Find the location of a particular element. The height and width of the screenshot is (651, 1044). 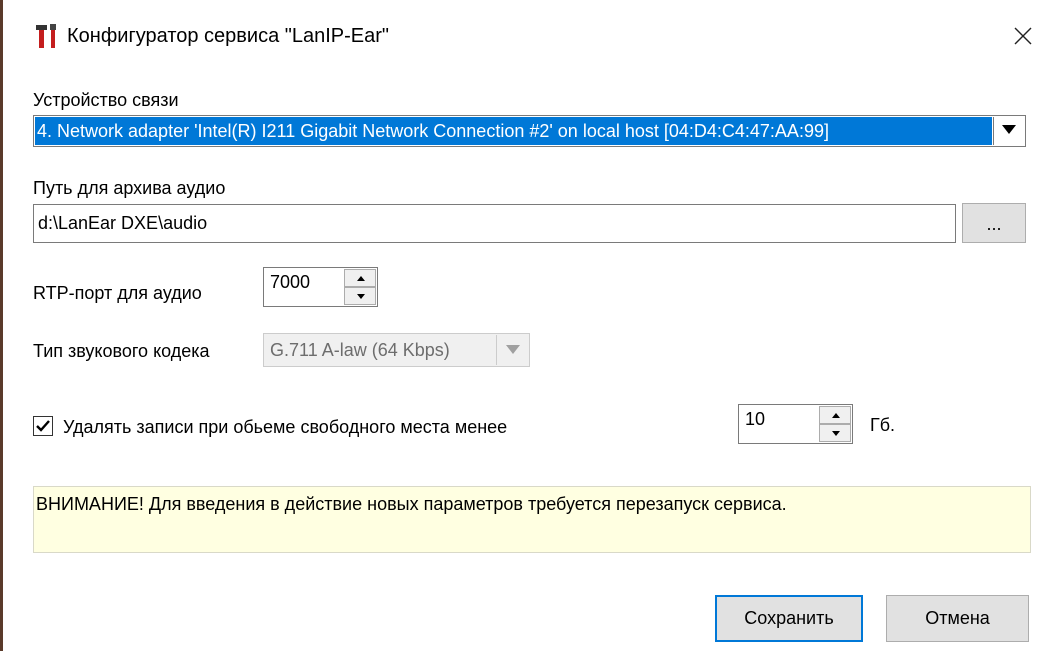

checkmark-icon is located at coordinates (43, 426).